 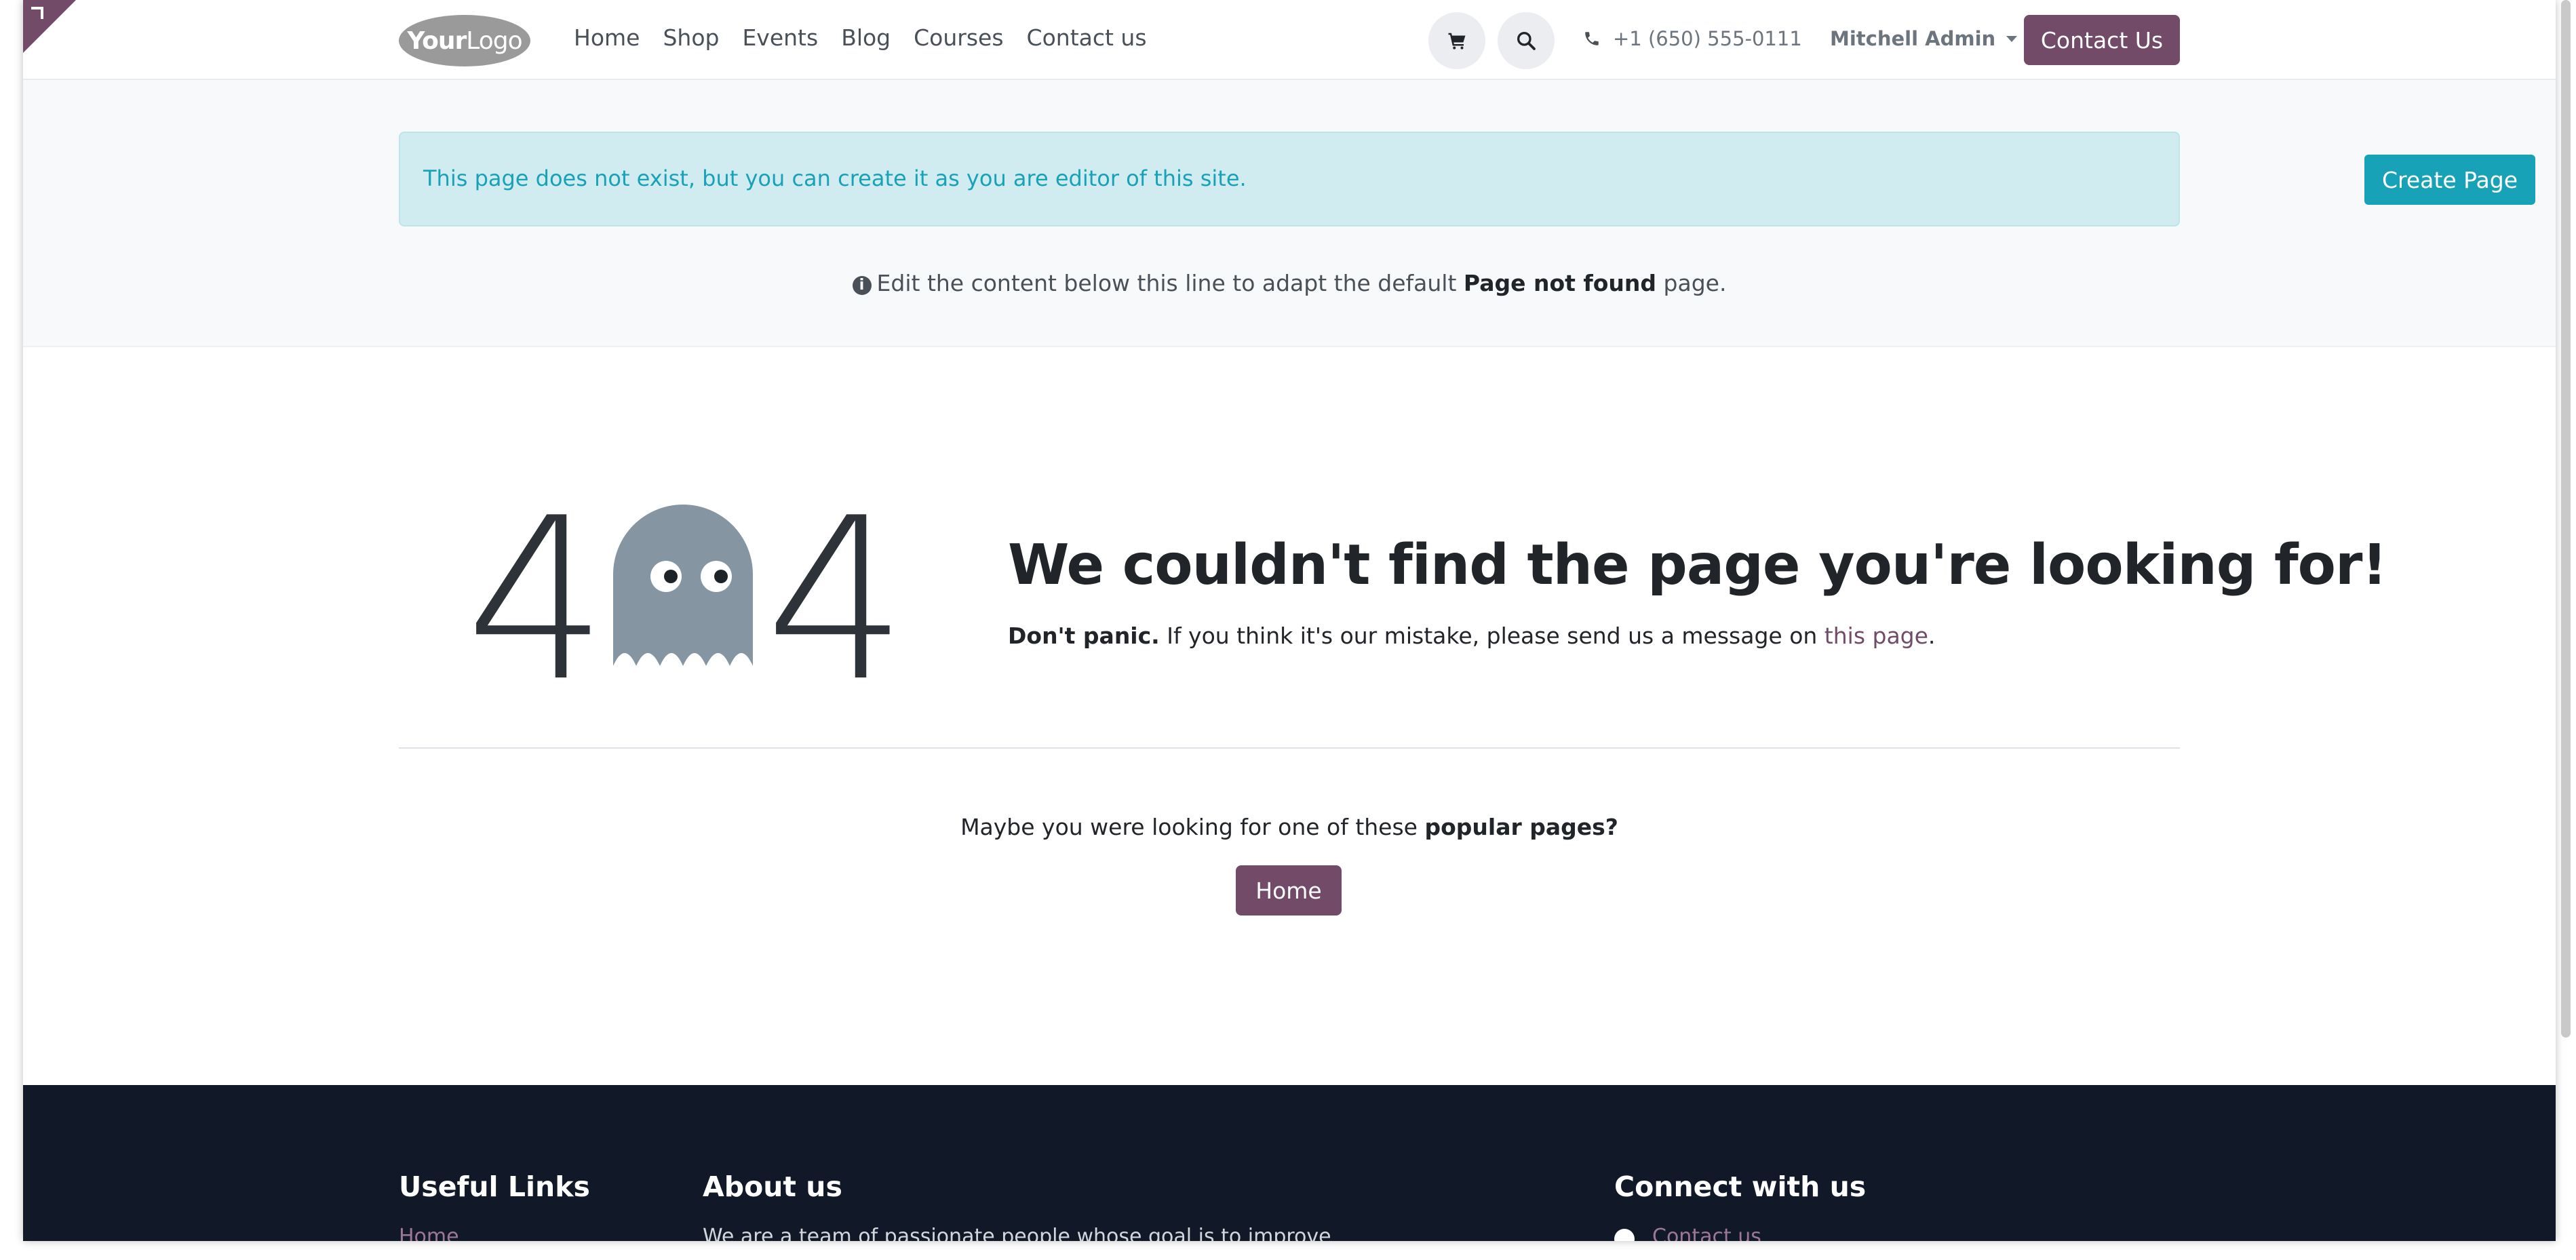 I want to click on cart-button, so click(x=1456, y=40).